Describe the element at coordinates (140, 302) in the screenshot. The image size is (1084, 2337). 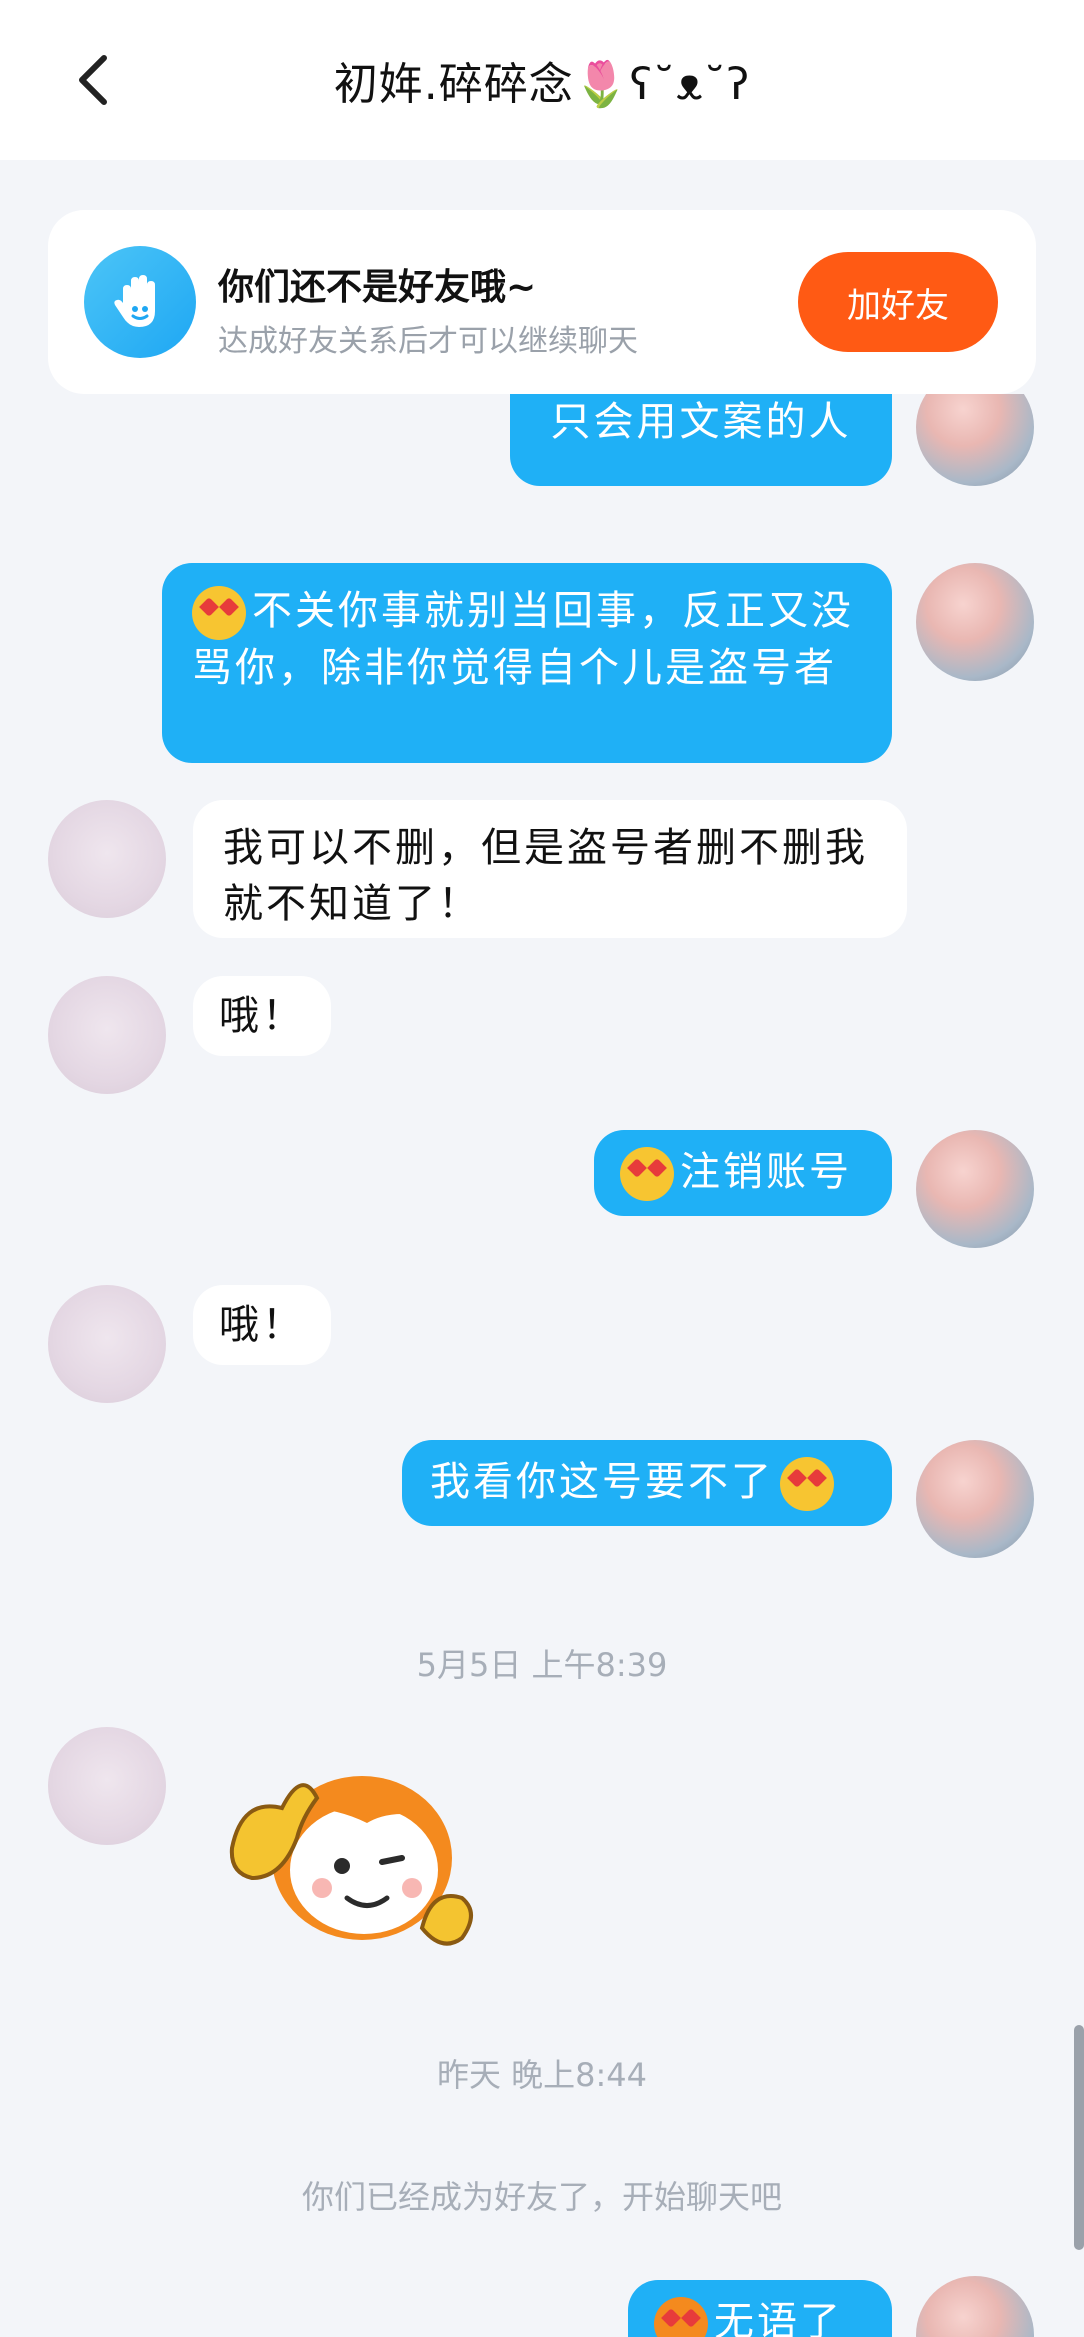
I see `wave-hand-icon` at that location.